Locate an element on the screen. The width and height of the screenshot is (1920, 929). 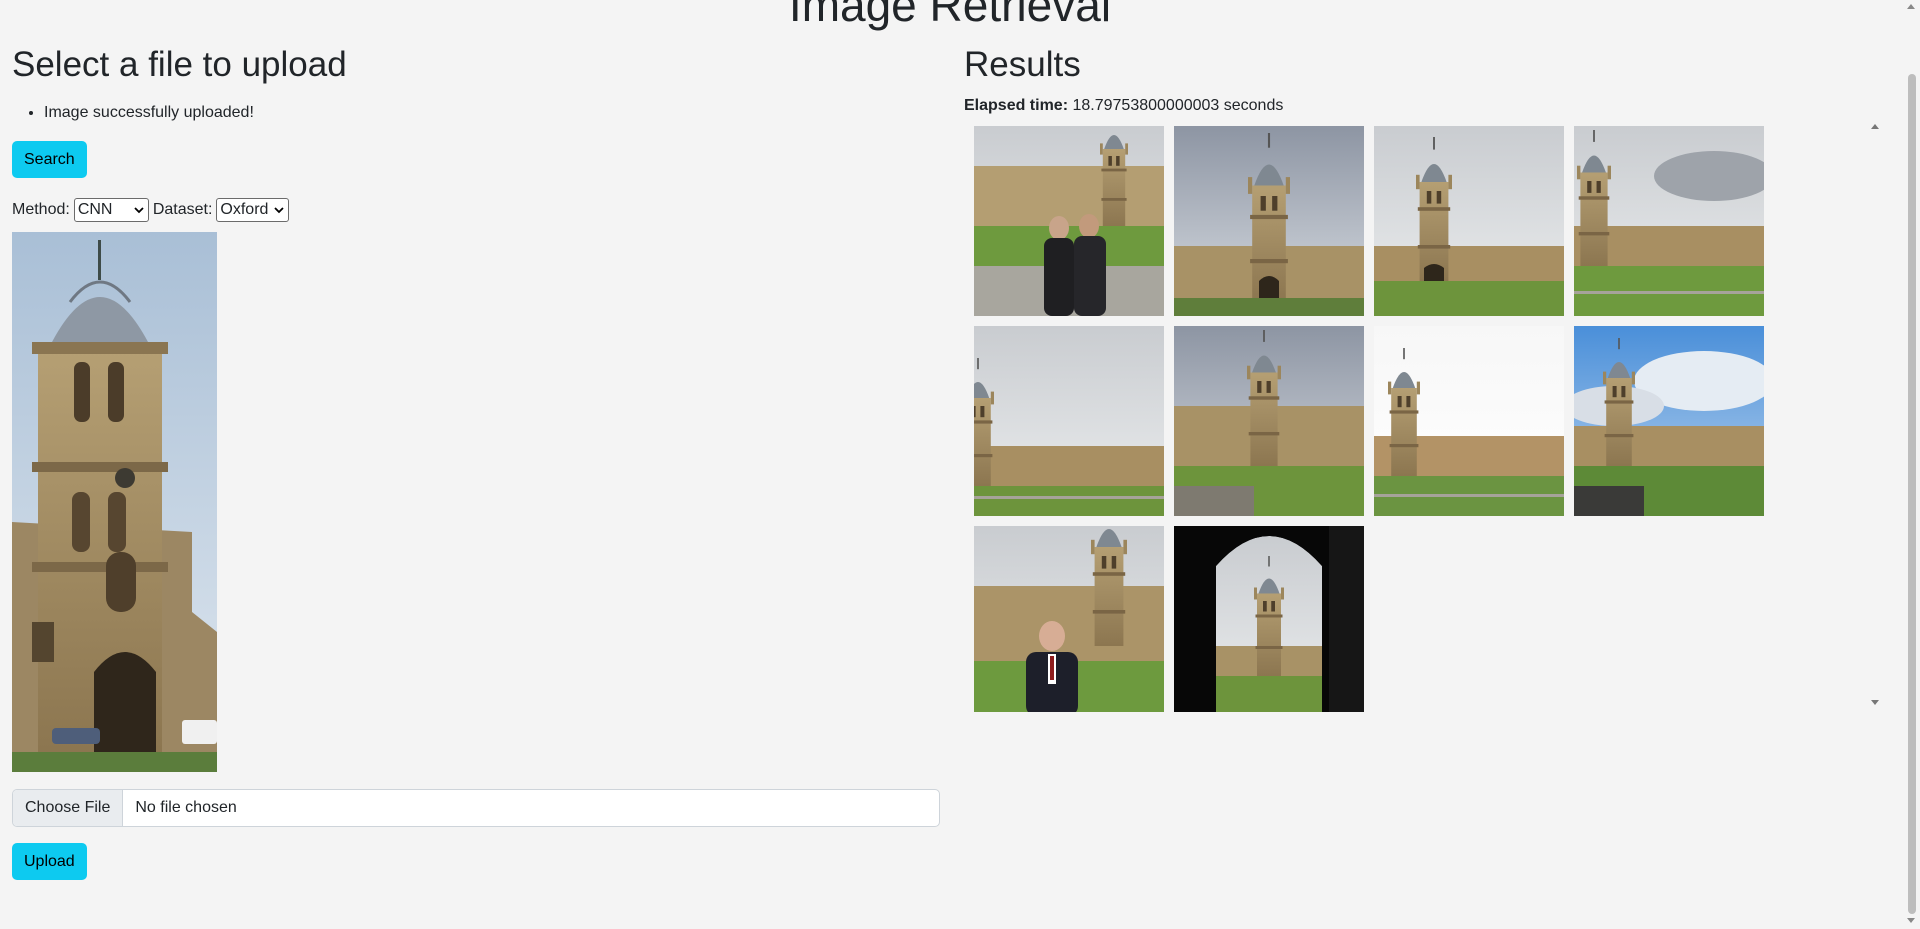
elapsed-time: Elapsed time: 18.79753800000003 seconds is located at coordinates (1424, 106).